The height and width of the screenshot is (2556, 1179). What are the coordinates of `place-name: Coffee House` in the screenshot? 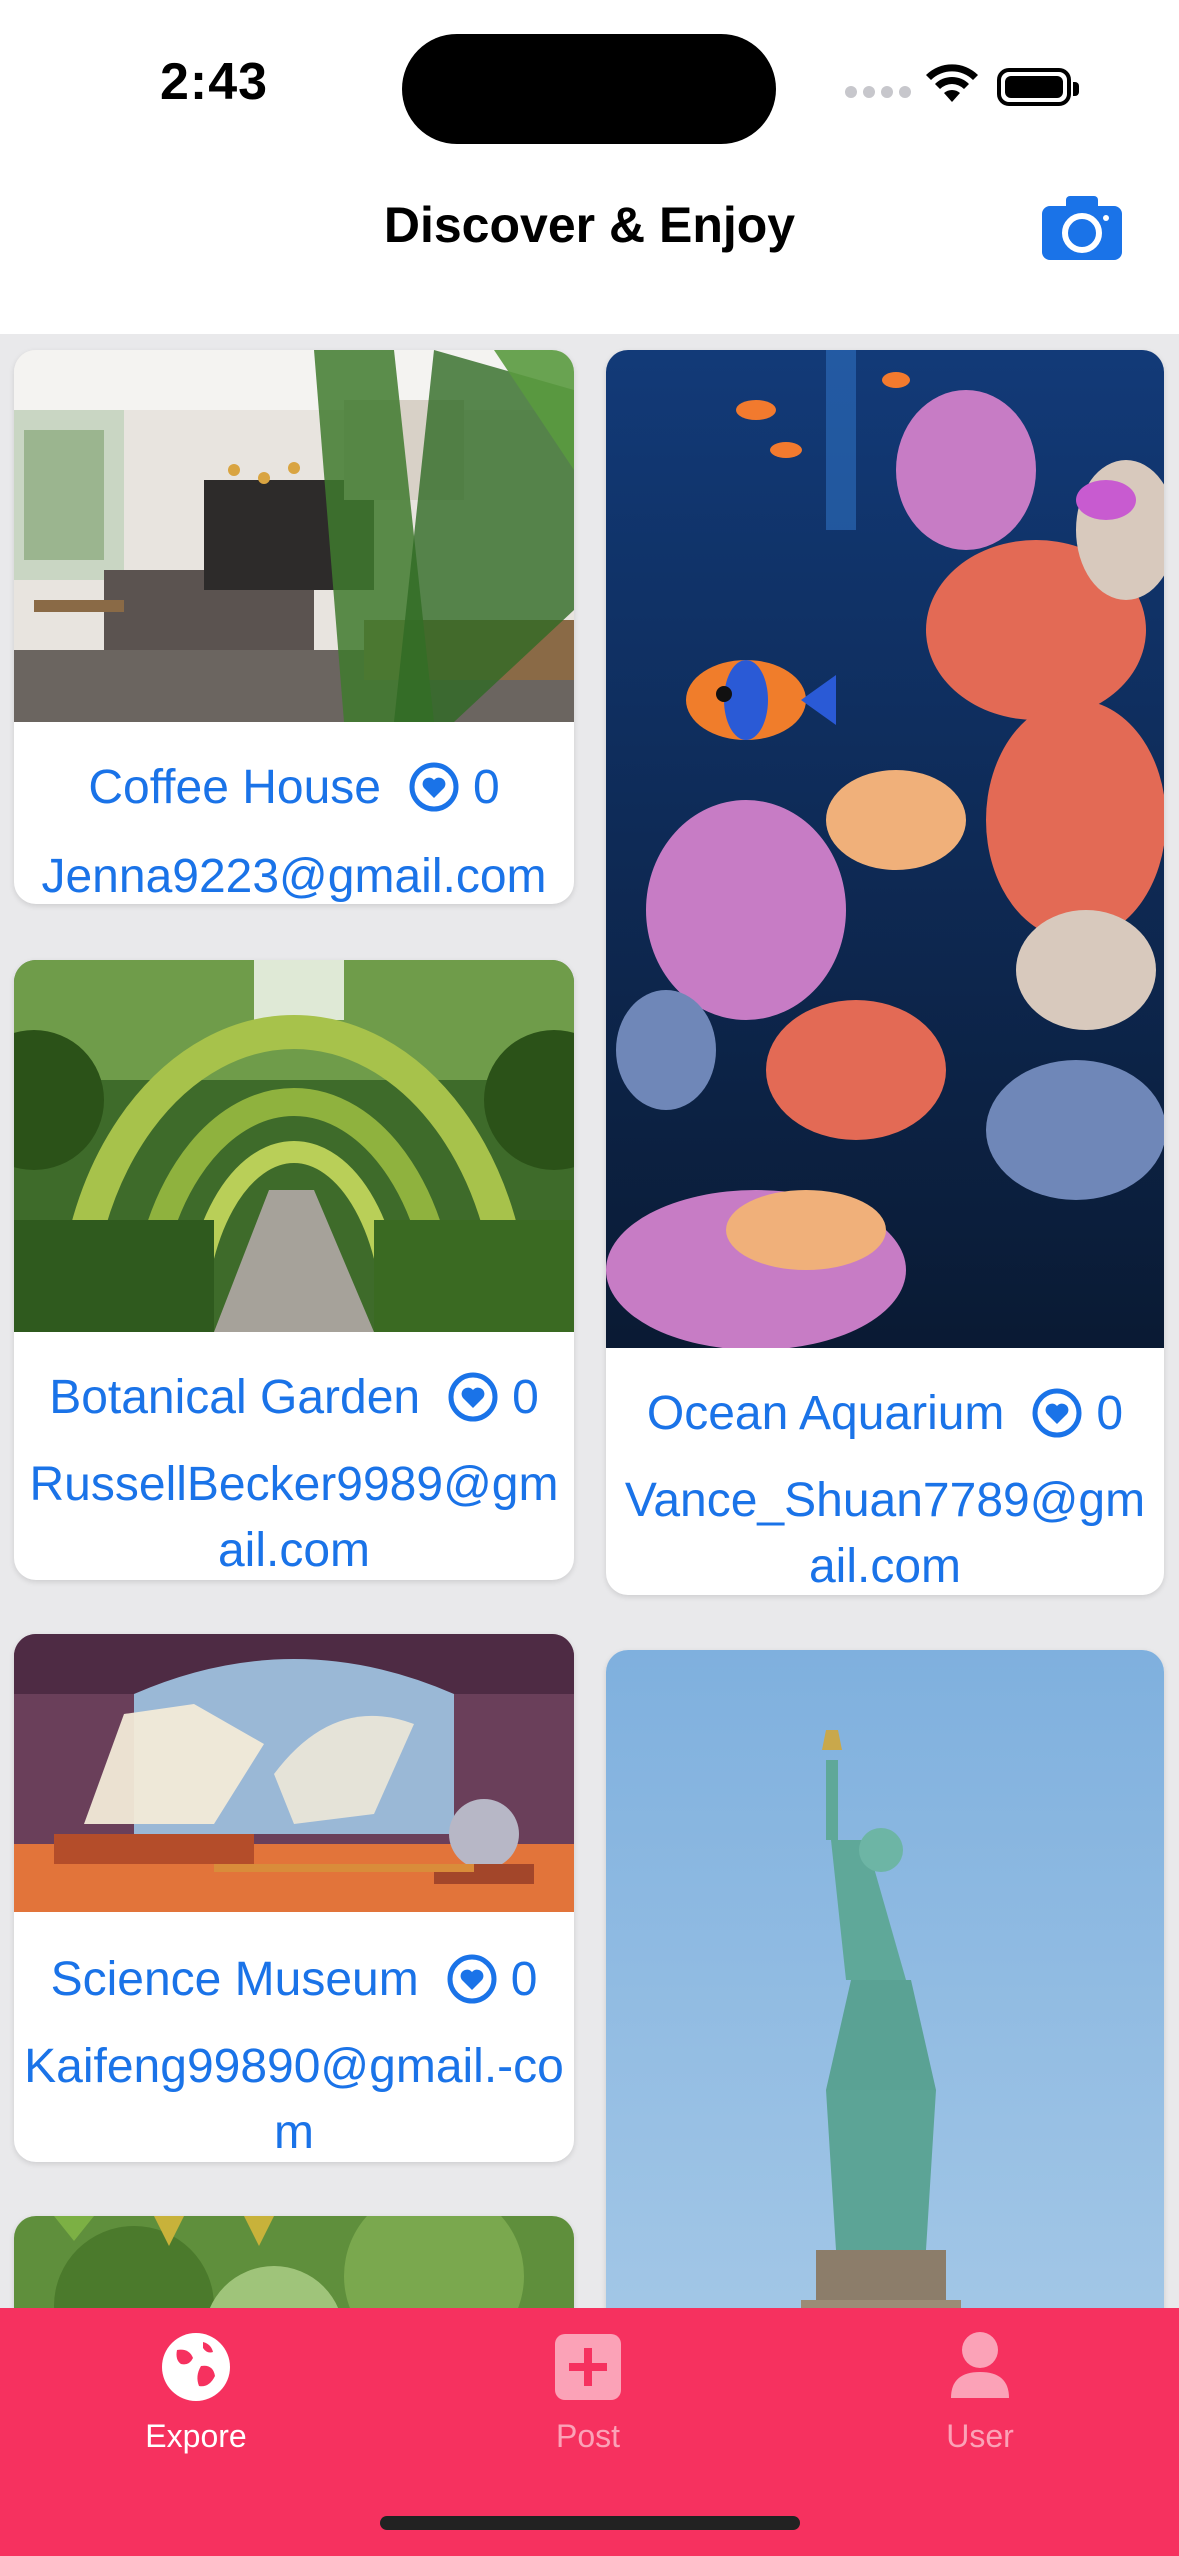 It's located at (234, 787).